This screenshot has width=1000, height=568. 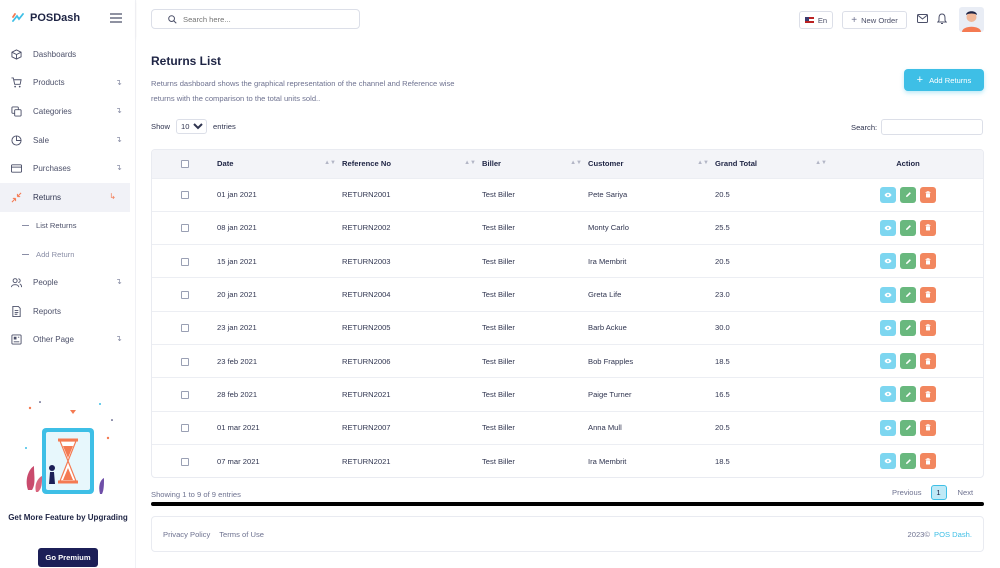 I want to click on eye-icon, so click(x=888, y=228).